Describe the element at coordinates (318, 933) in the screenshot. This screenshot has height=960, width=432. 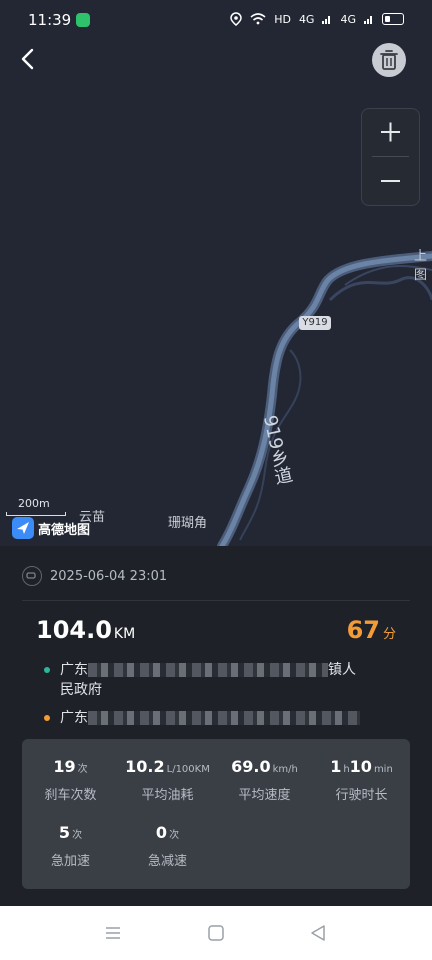
I see `back-triangle-icon` at that location.